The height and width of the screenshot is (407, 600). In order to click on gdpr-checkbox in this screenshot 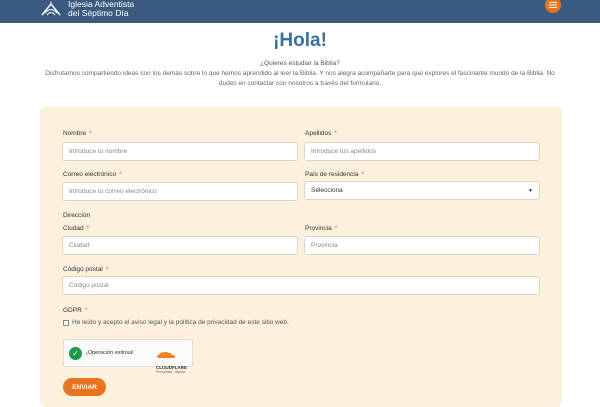, I will do `click(66, 322)`.